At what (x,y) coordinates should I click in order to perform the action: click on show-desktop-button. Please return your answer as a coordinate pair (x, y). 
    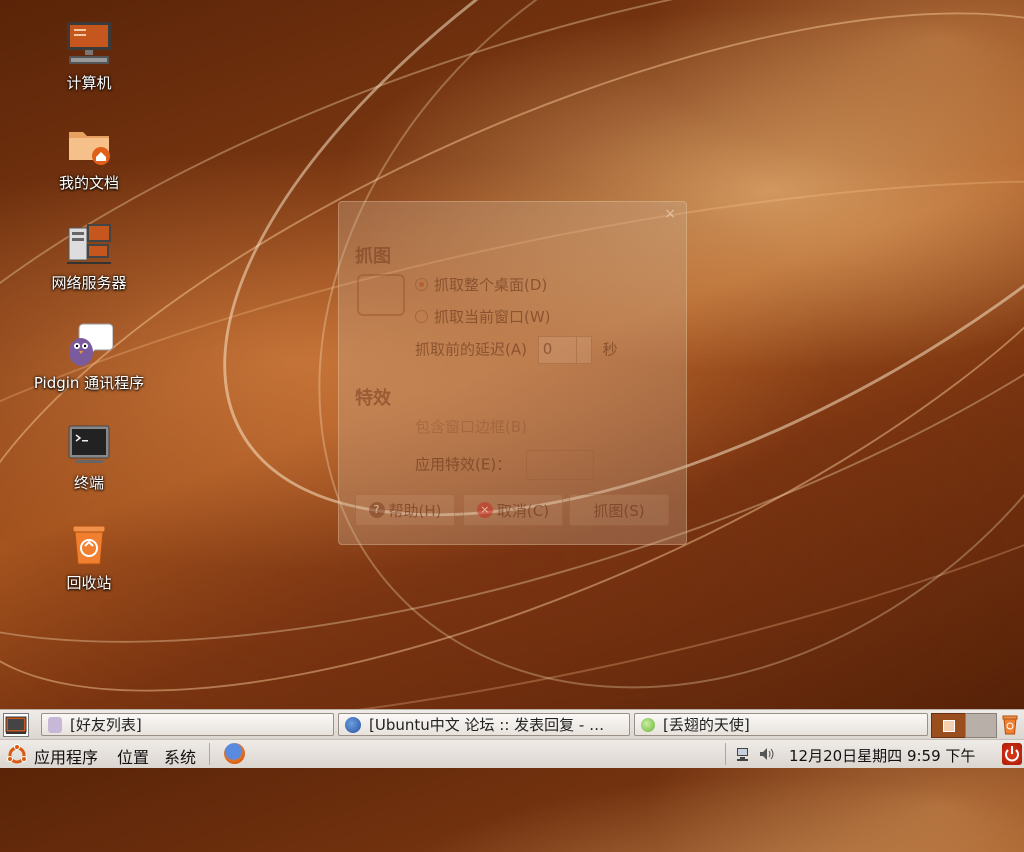
    Looking at the image, I should click on (16, 725).